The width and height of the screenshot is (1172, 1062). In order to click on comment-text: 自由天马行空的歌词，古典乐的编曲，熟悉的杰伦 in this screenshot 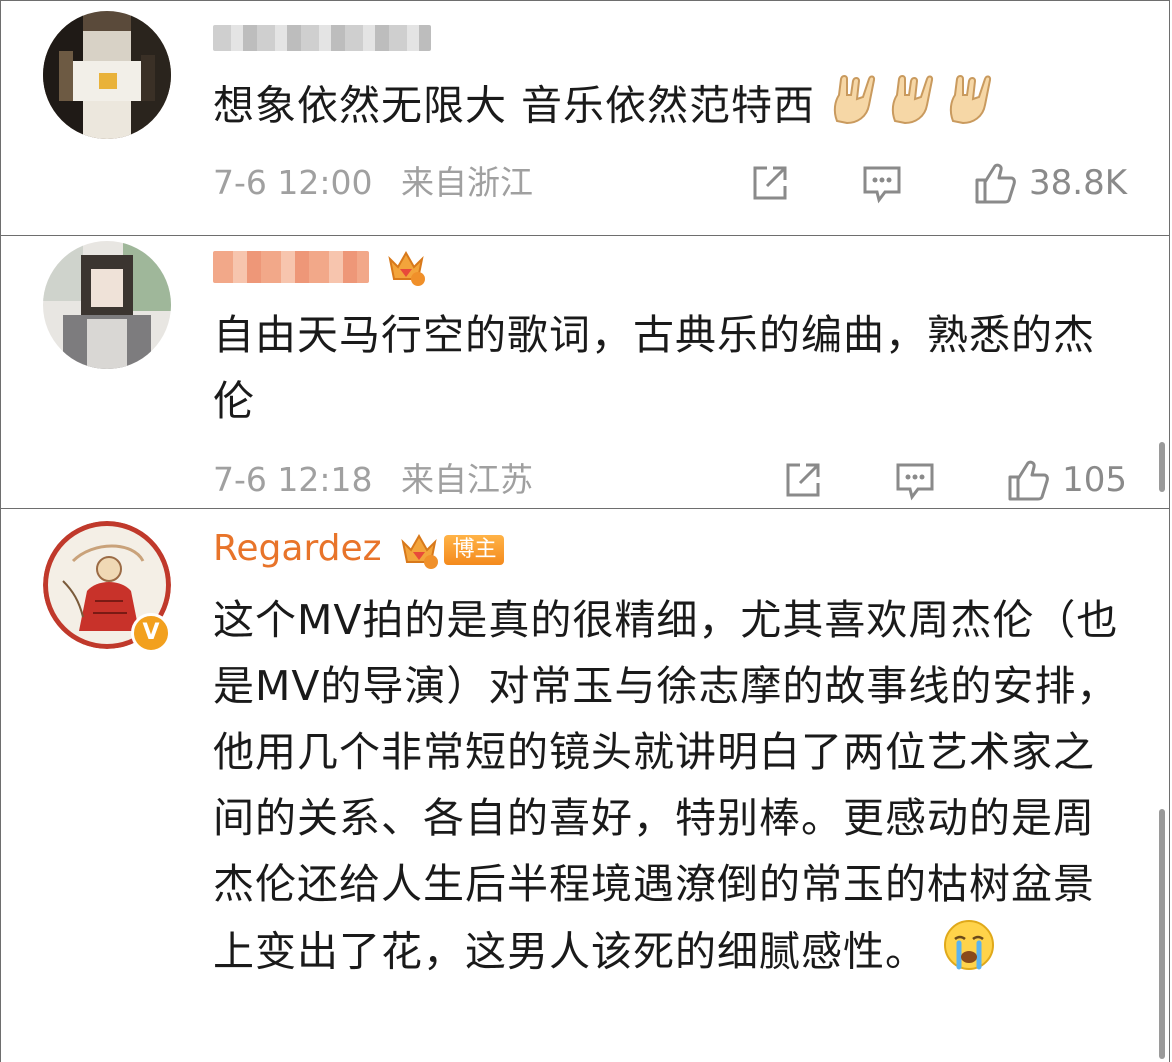, I will do `click(654, 368)`.